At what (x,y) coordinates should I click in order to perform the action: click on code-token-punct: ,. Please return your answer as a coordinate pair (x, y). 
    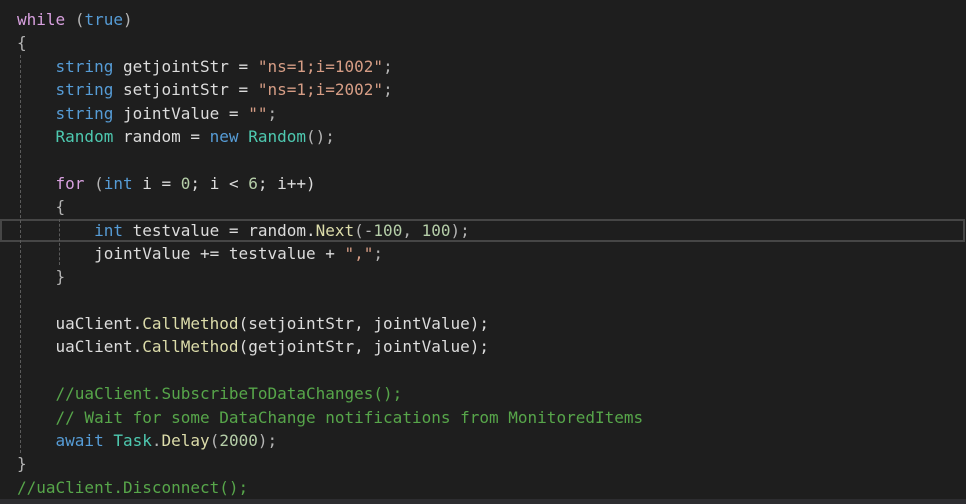
    Looking at the image, I should click on (412, 230).